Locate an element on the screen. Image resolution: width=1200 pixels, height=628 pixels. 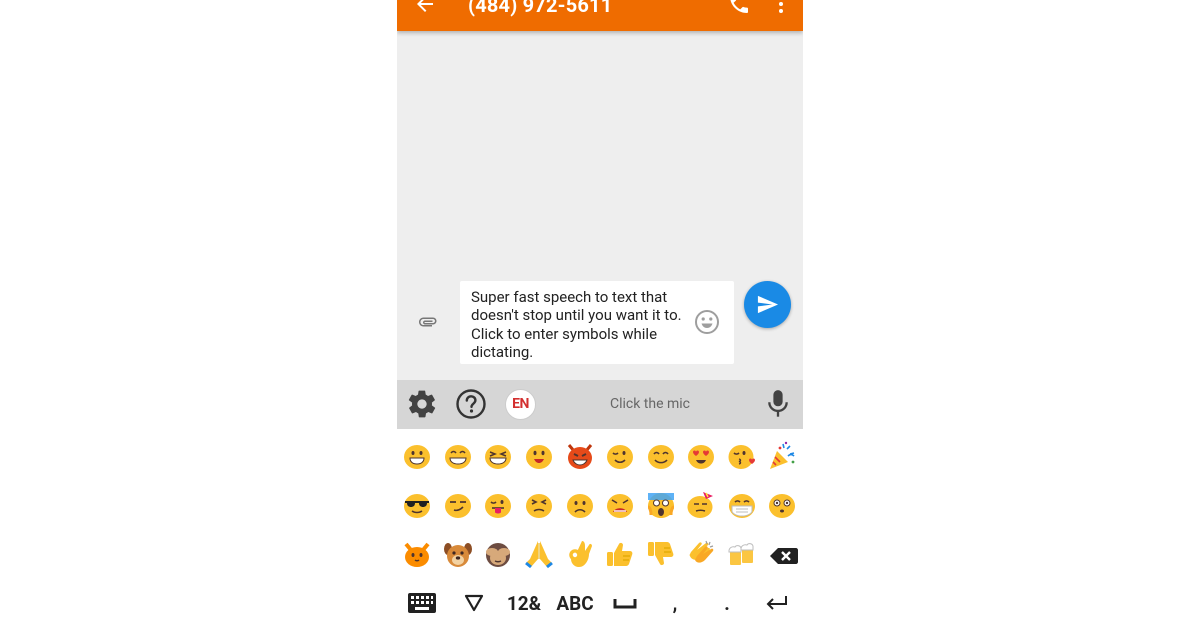
grin-emoji-icon is located at coordinates (458, 456).